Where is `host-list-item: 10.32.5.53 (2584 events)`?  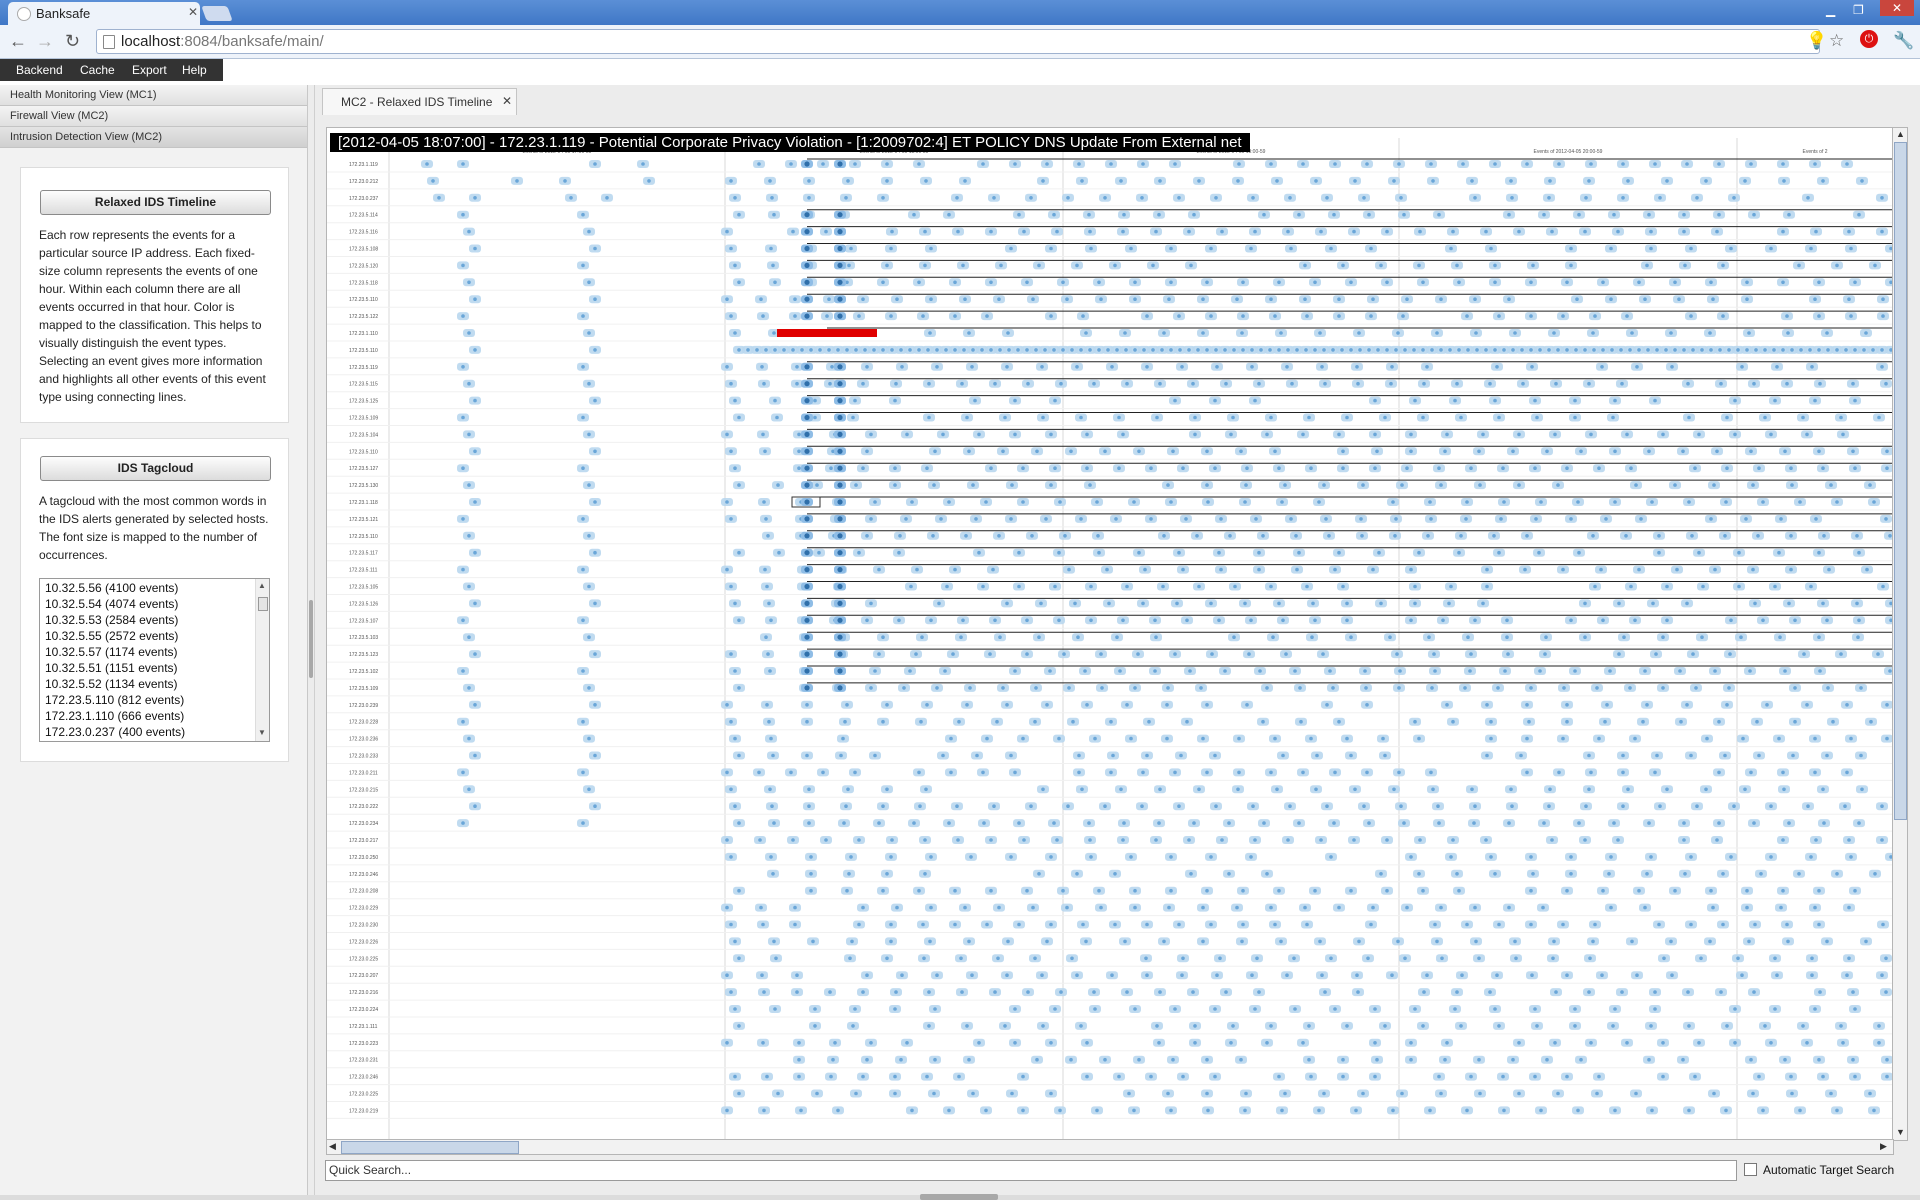 host-list-item: 10.32.5.53 (2584 events) is located at coordinates (111, 620).